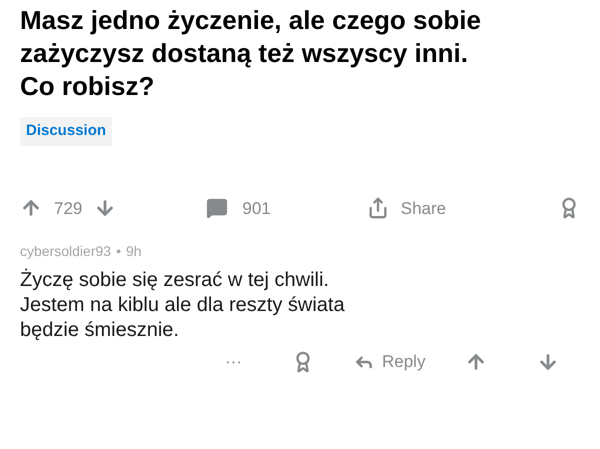 The width and height of the screenshot is (600, 449). Describe the element at coordinates (406, 208) in the screenshot. I see `share-button: Share` at that location.